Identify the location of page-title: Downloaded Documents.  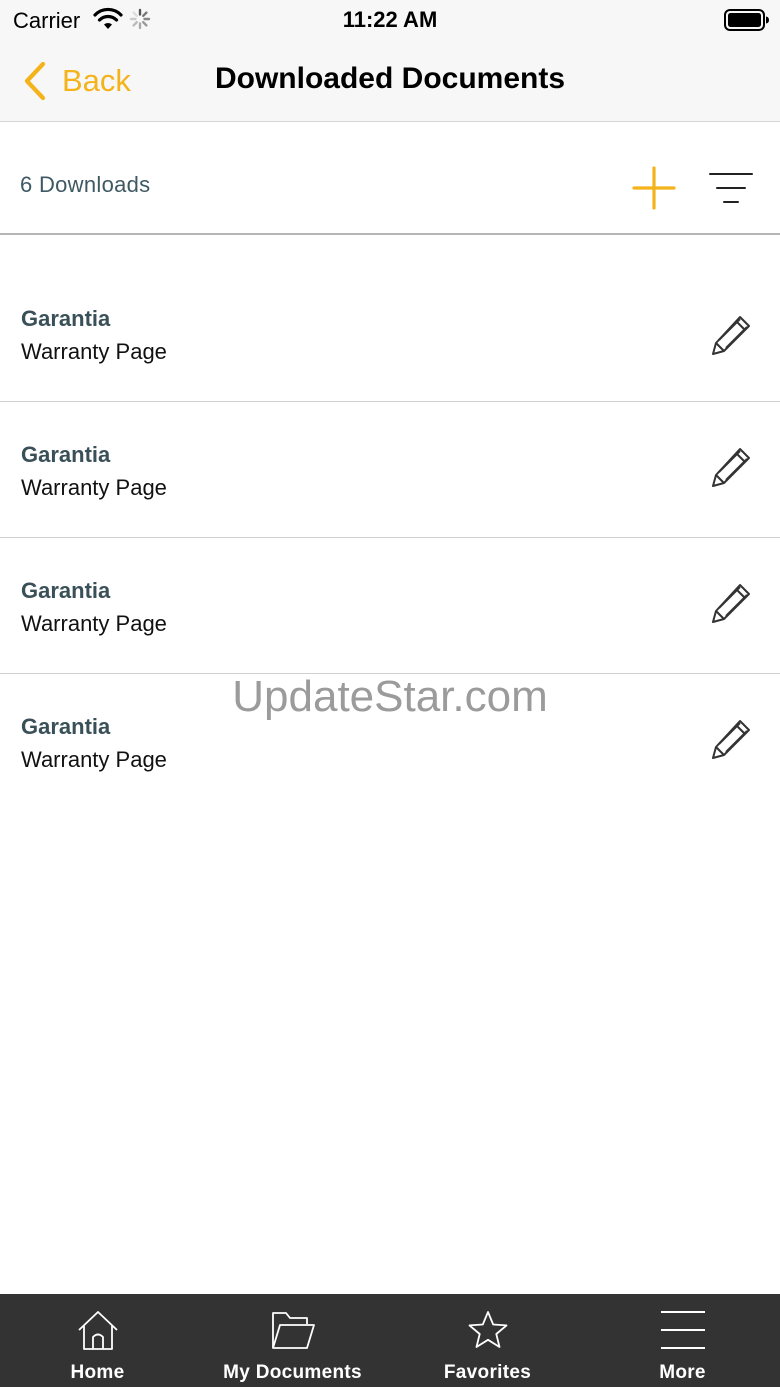
(390, 78).